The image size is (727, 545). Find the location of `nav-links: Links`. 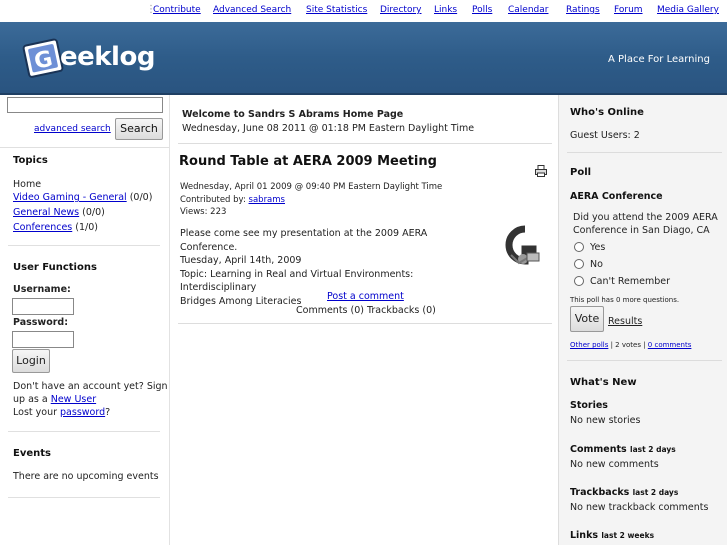

nav-links: Links is located at coordinates (445, 10).